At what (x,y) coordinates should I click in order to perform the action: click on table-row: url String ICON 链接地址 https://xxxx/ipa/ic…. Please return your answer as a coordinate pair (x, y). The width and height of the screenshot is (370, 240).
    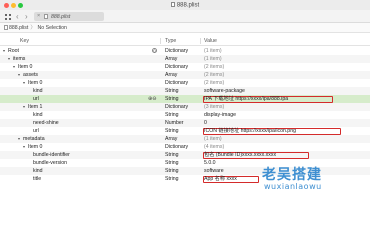
    Looking at the image, I should click on (185, 131).